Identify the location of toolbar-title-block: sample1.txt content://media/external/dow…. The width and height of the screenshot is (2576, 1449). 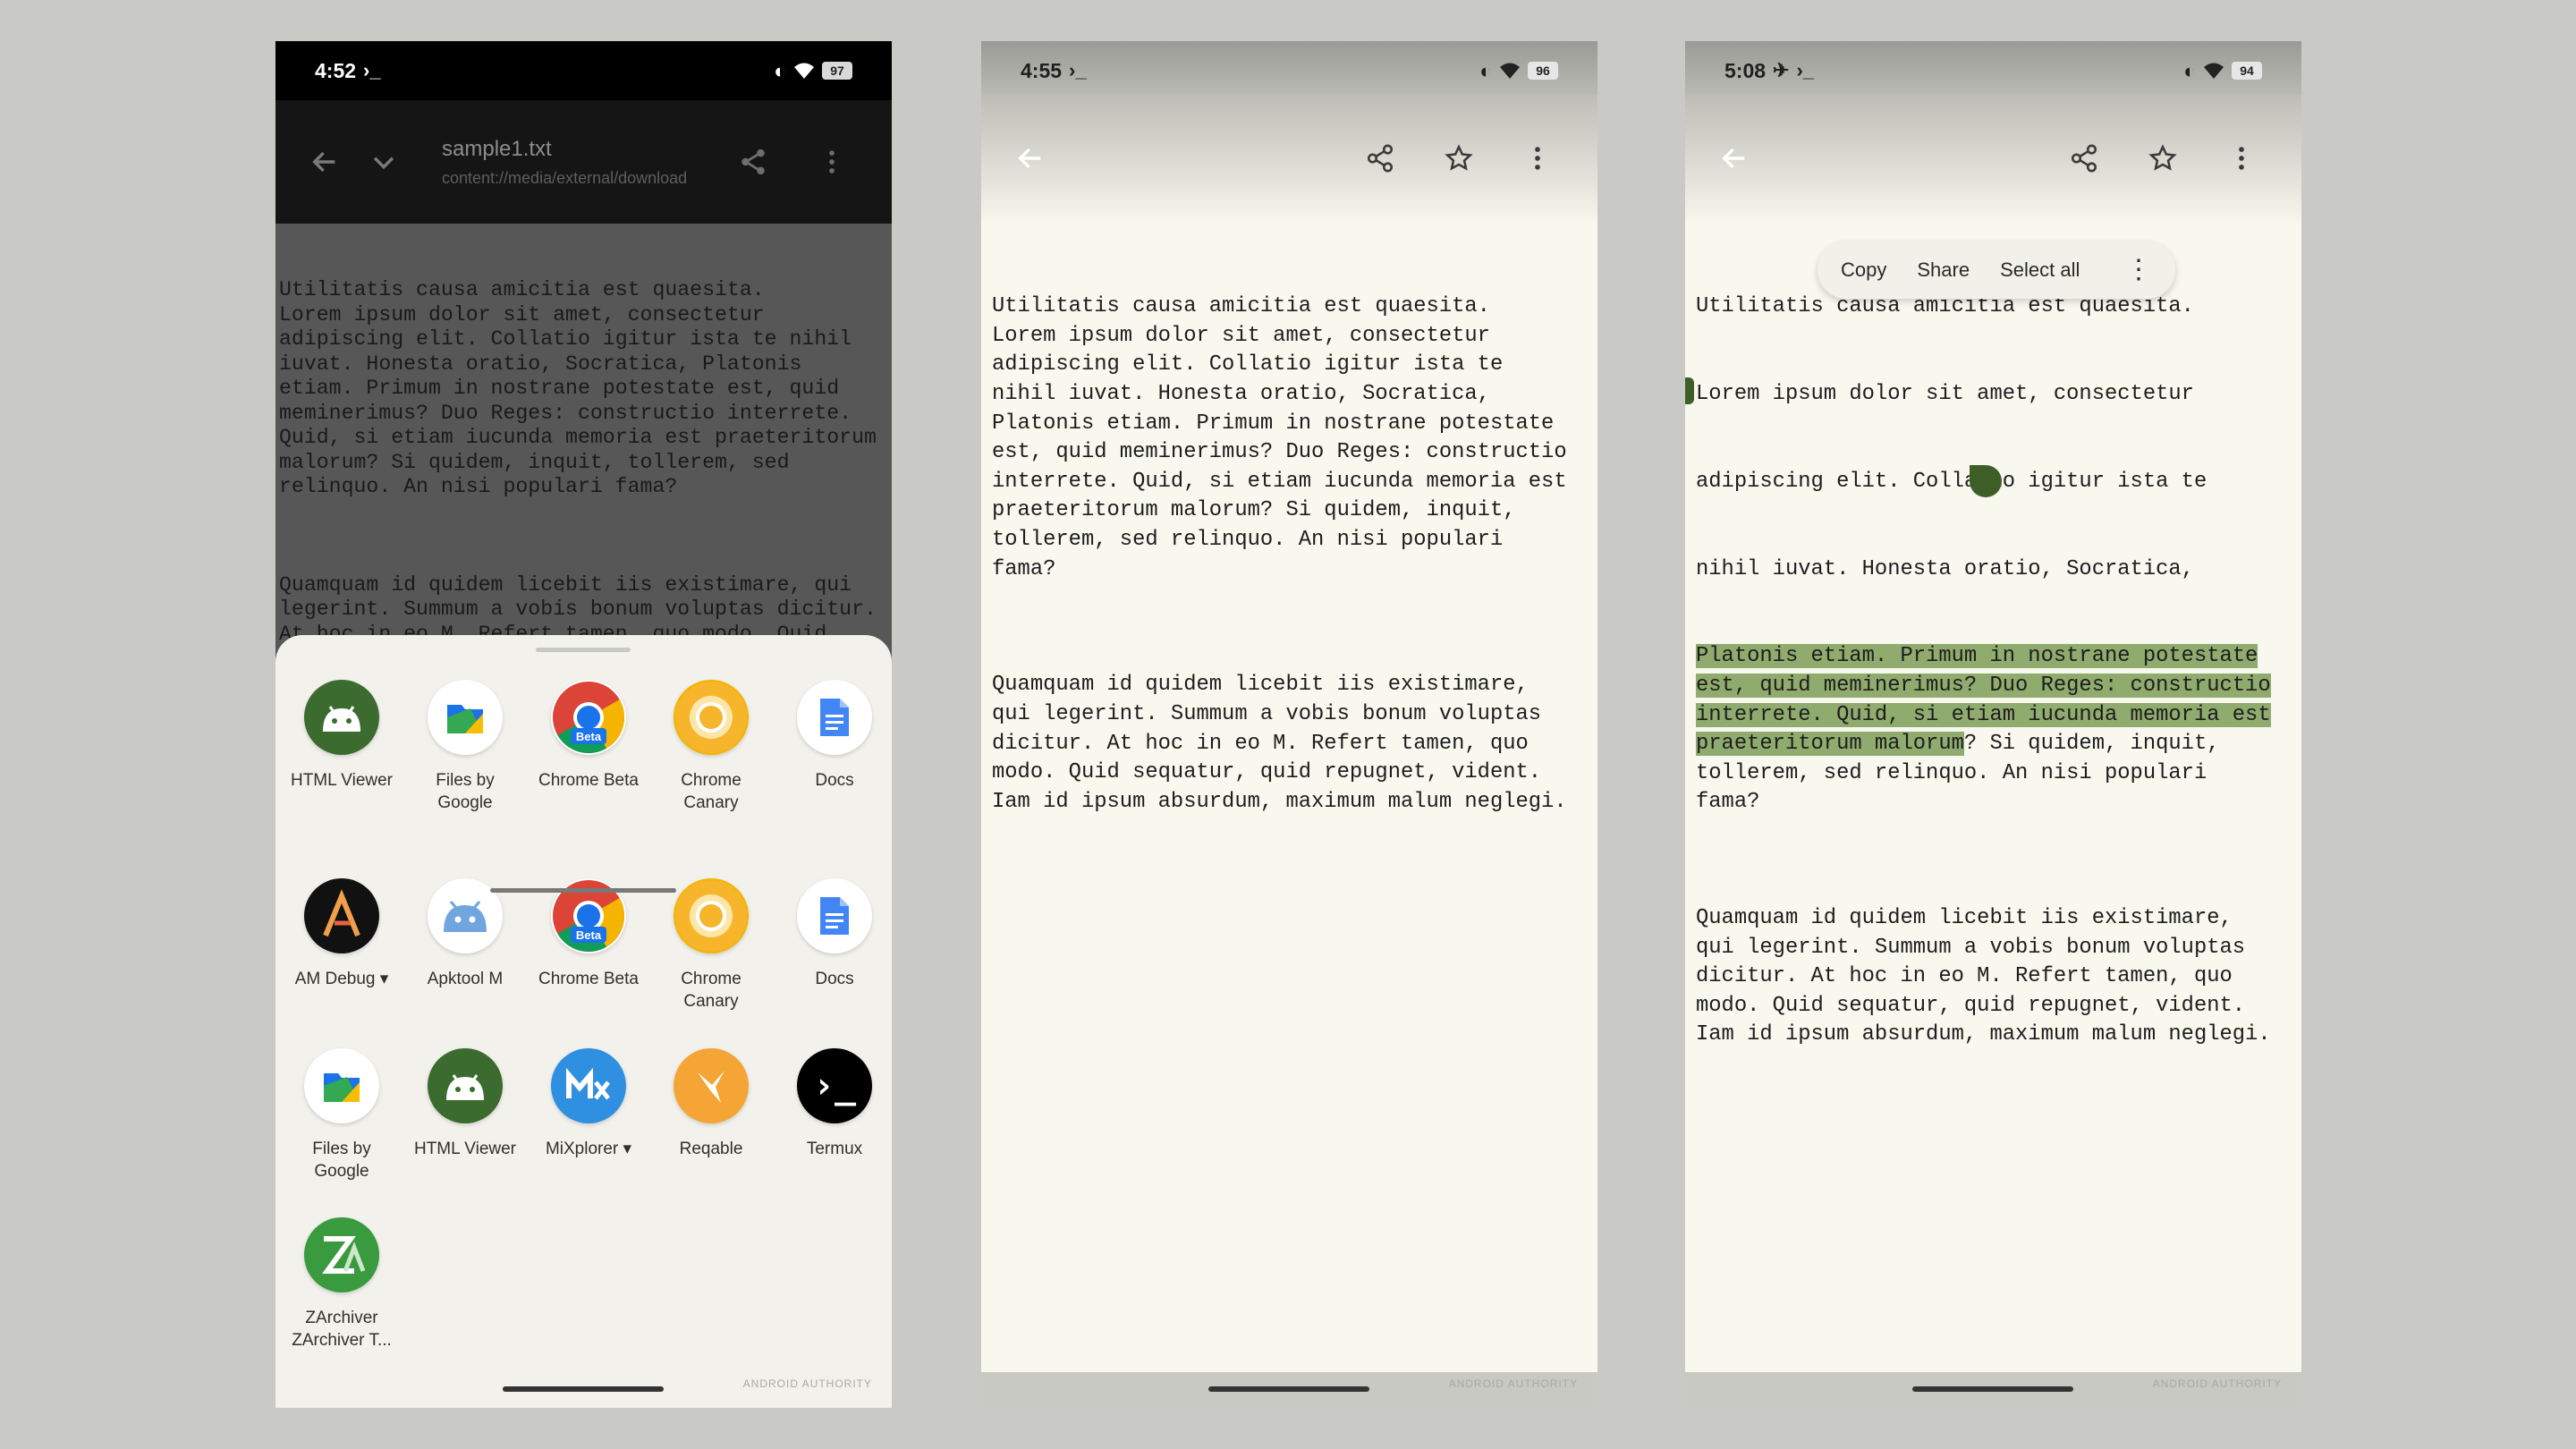
(564, 162).